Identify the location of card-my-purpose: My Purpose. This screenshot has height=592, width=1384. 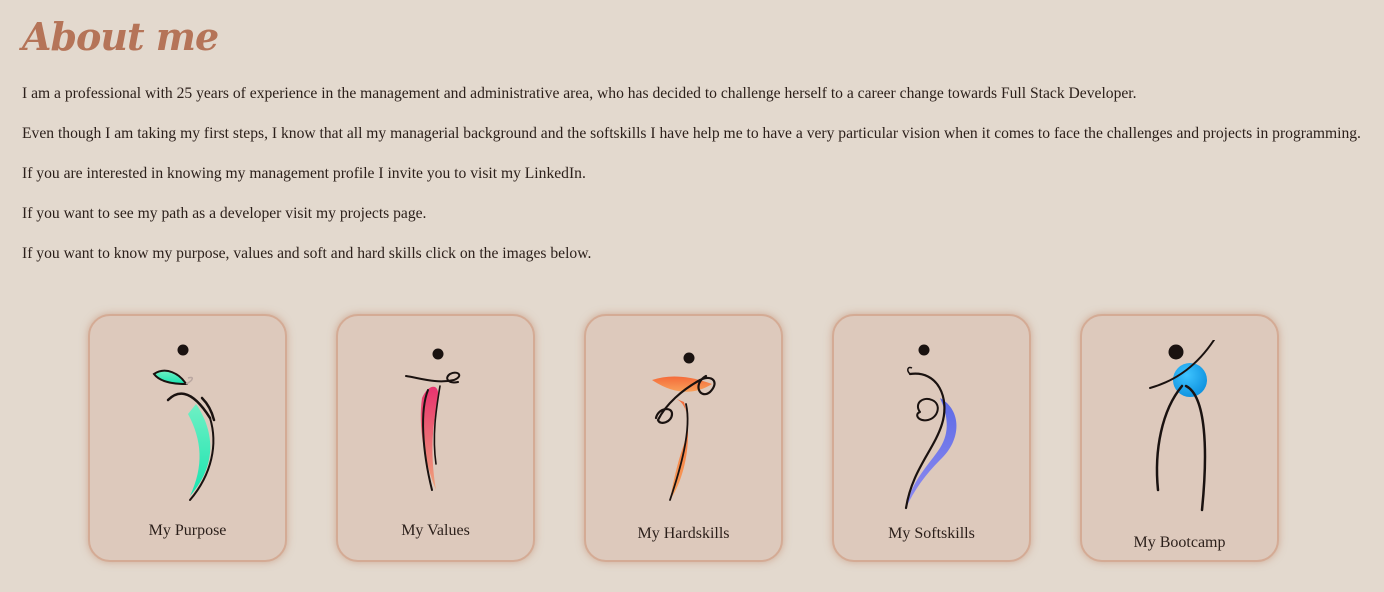
(187, 438).